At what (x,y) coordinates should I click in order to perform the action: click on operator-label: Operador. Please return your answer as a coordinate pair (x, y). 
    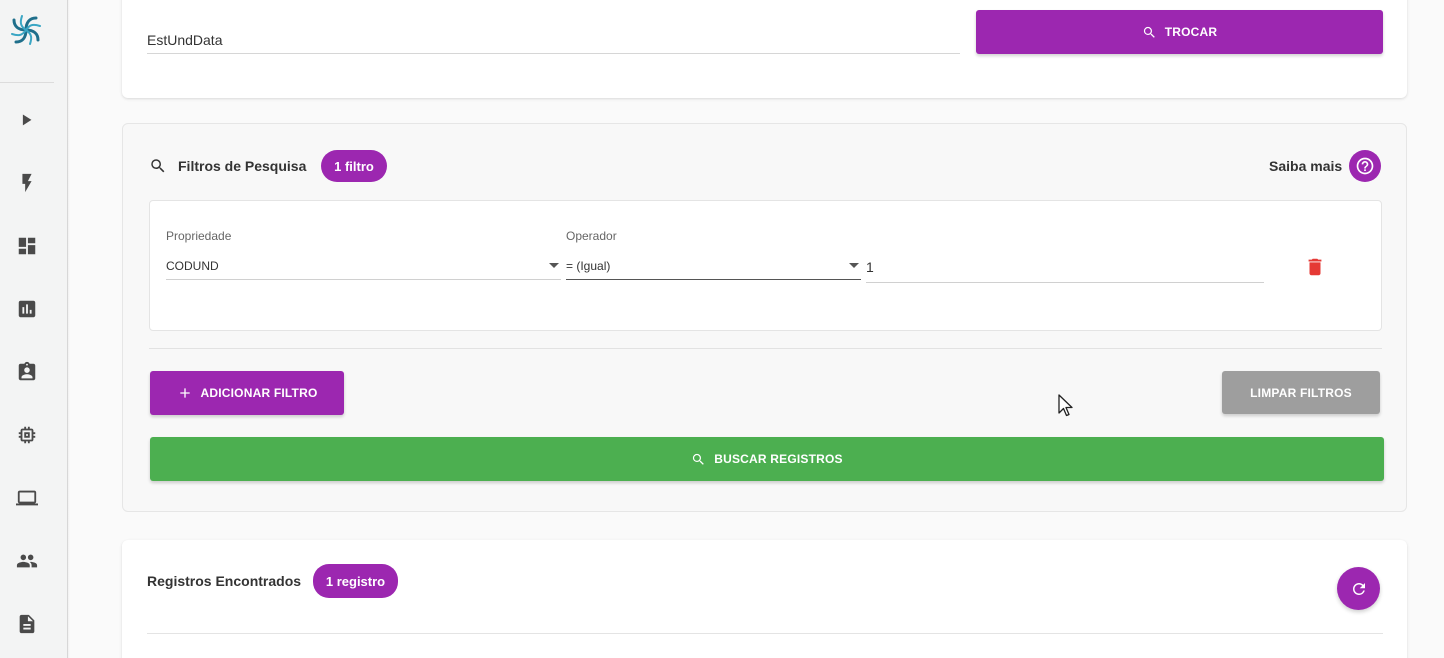
    Looking at the image, I should click on (591, 236).